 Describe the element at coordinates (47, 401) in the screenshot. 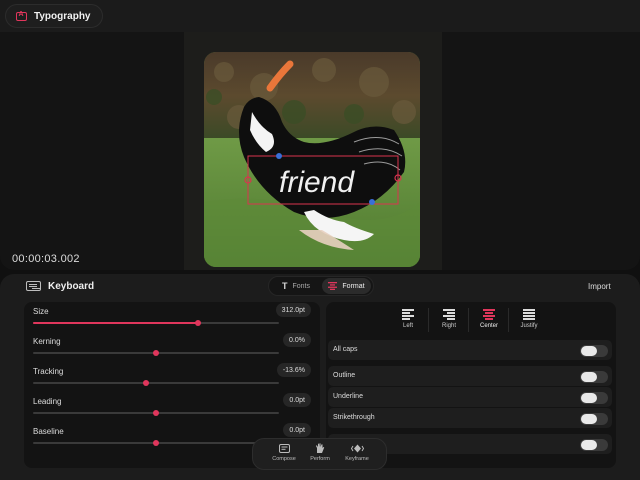

I see `slider-label: Leading` at that location.